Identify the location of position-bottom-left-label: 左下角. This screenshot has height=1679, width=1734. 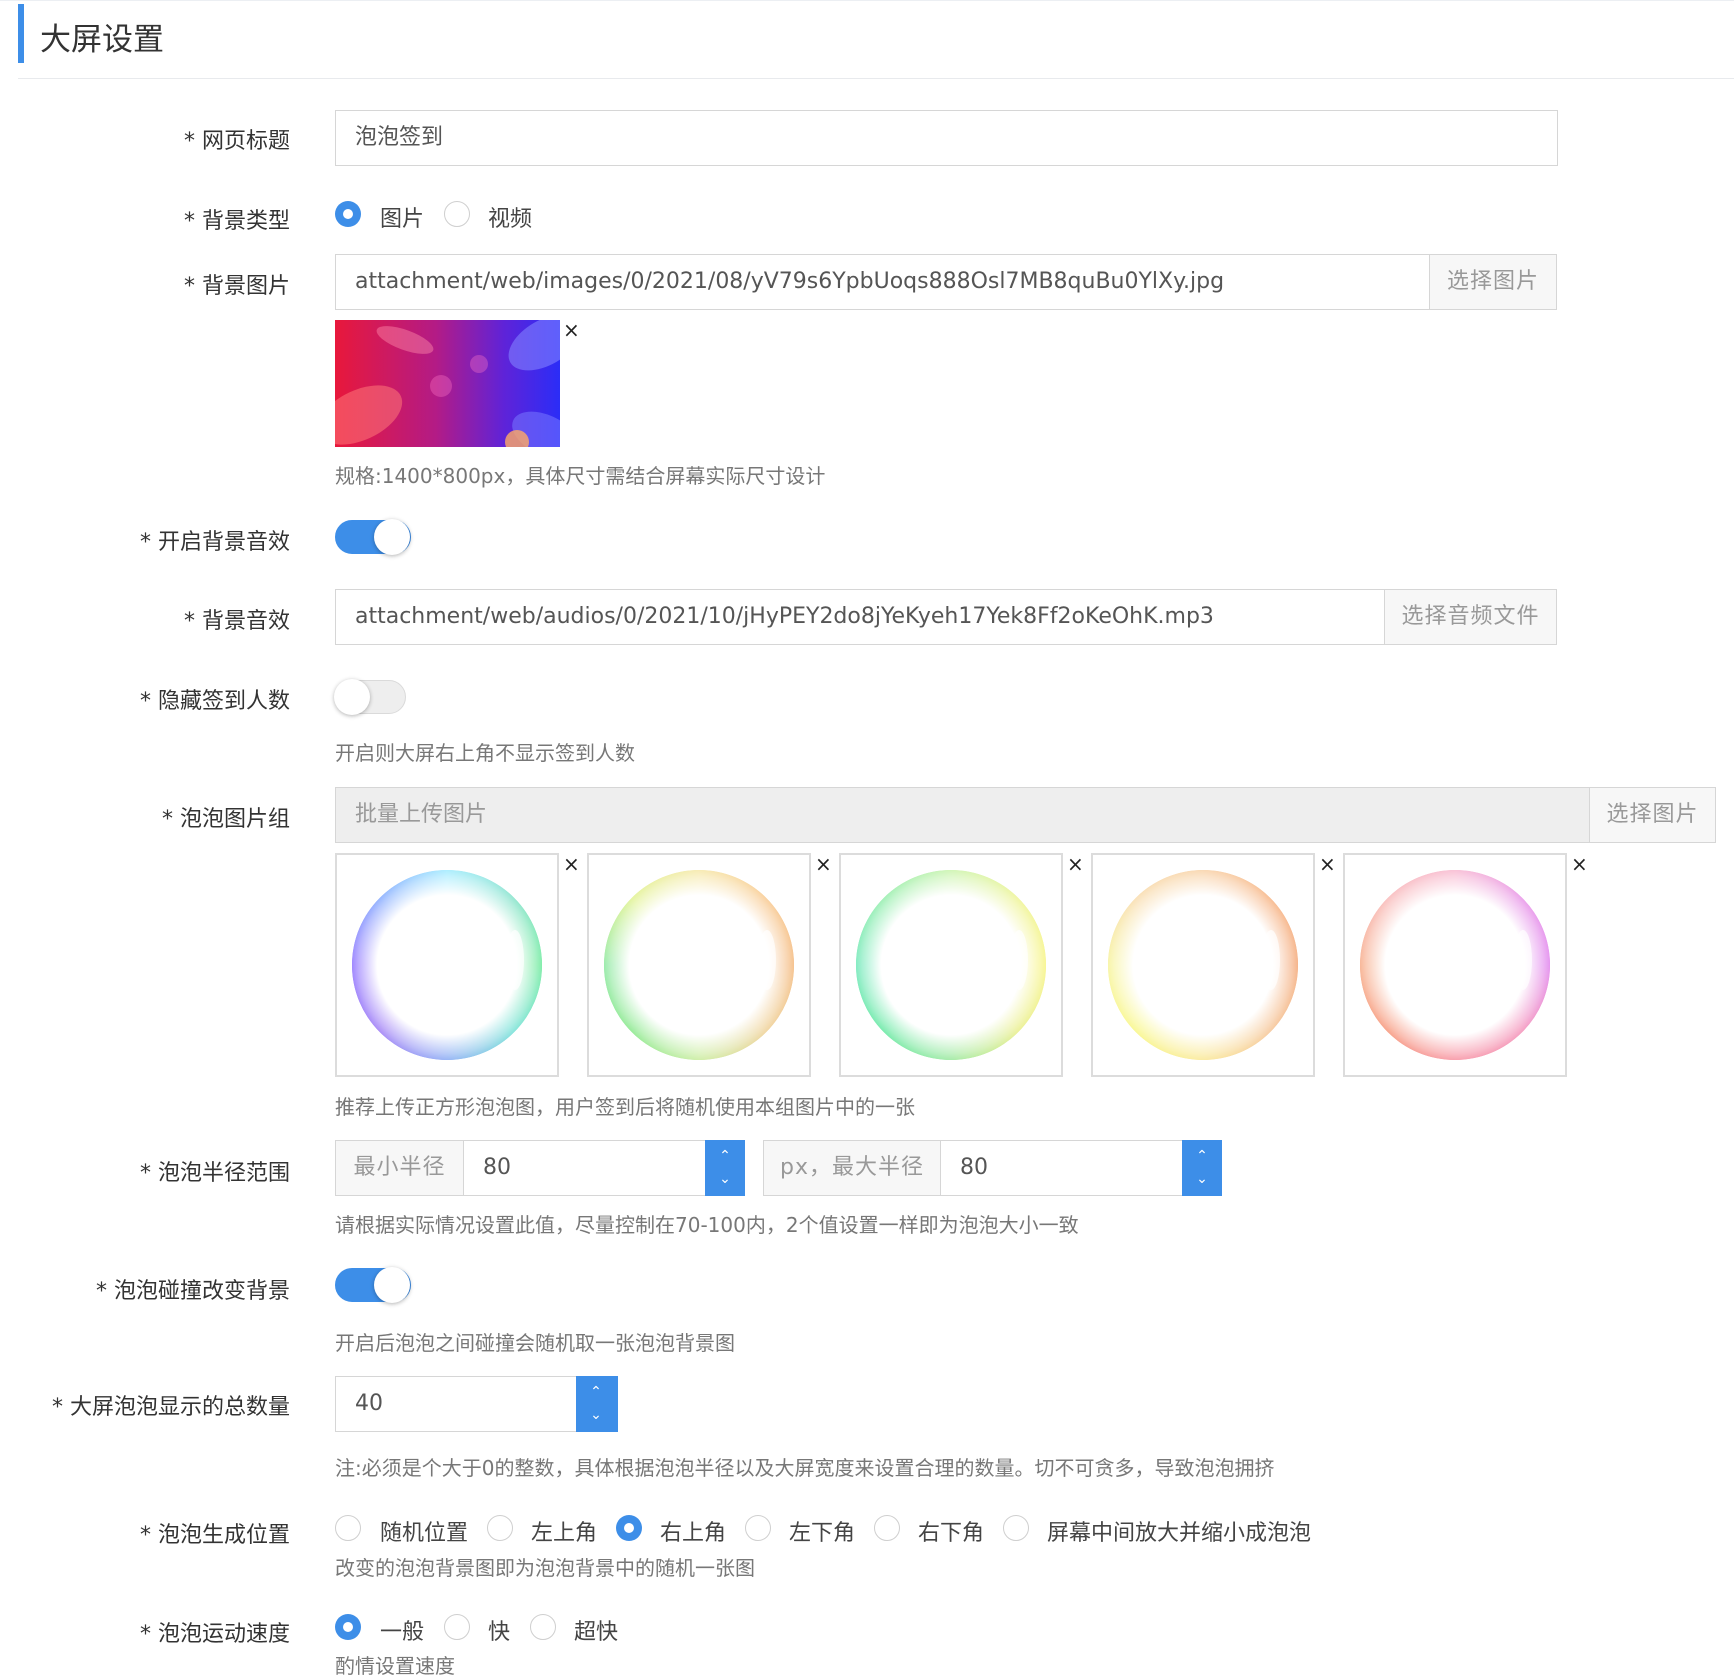
(822, 1531).